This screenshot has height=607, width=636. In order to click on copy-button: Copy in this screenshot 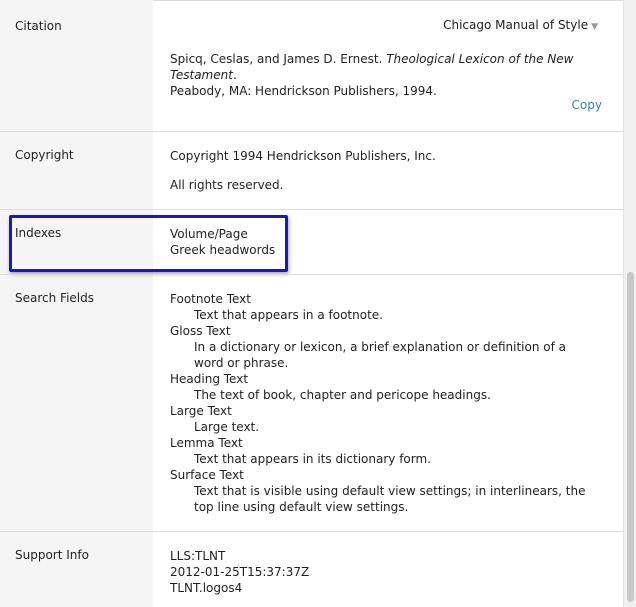, I will do `click(587, 105)`.